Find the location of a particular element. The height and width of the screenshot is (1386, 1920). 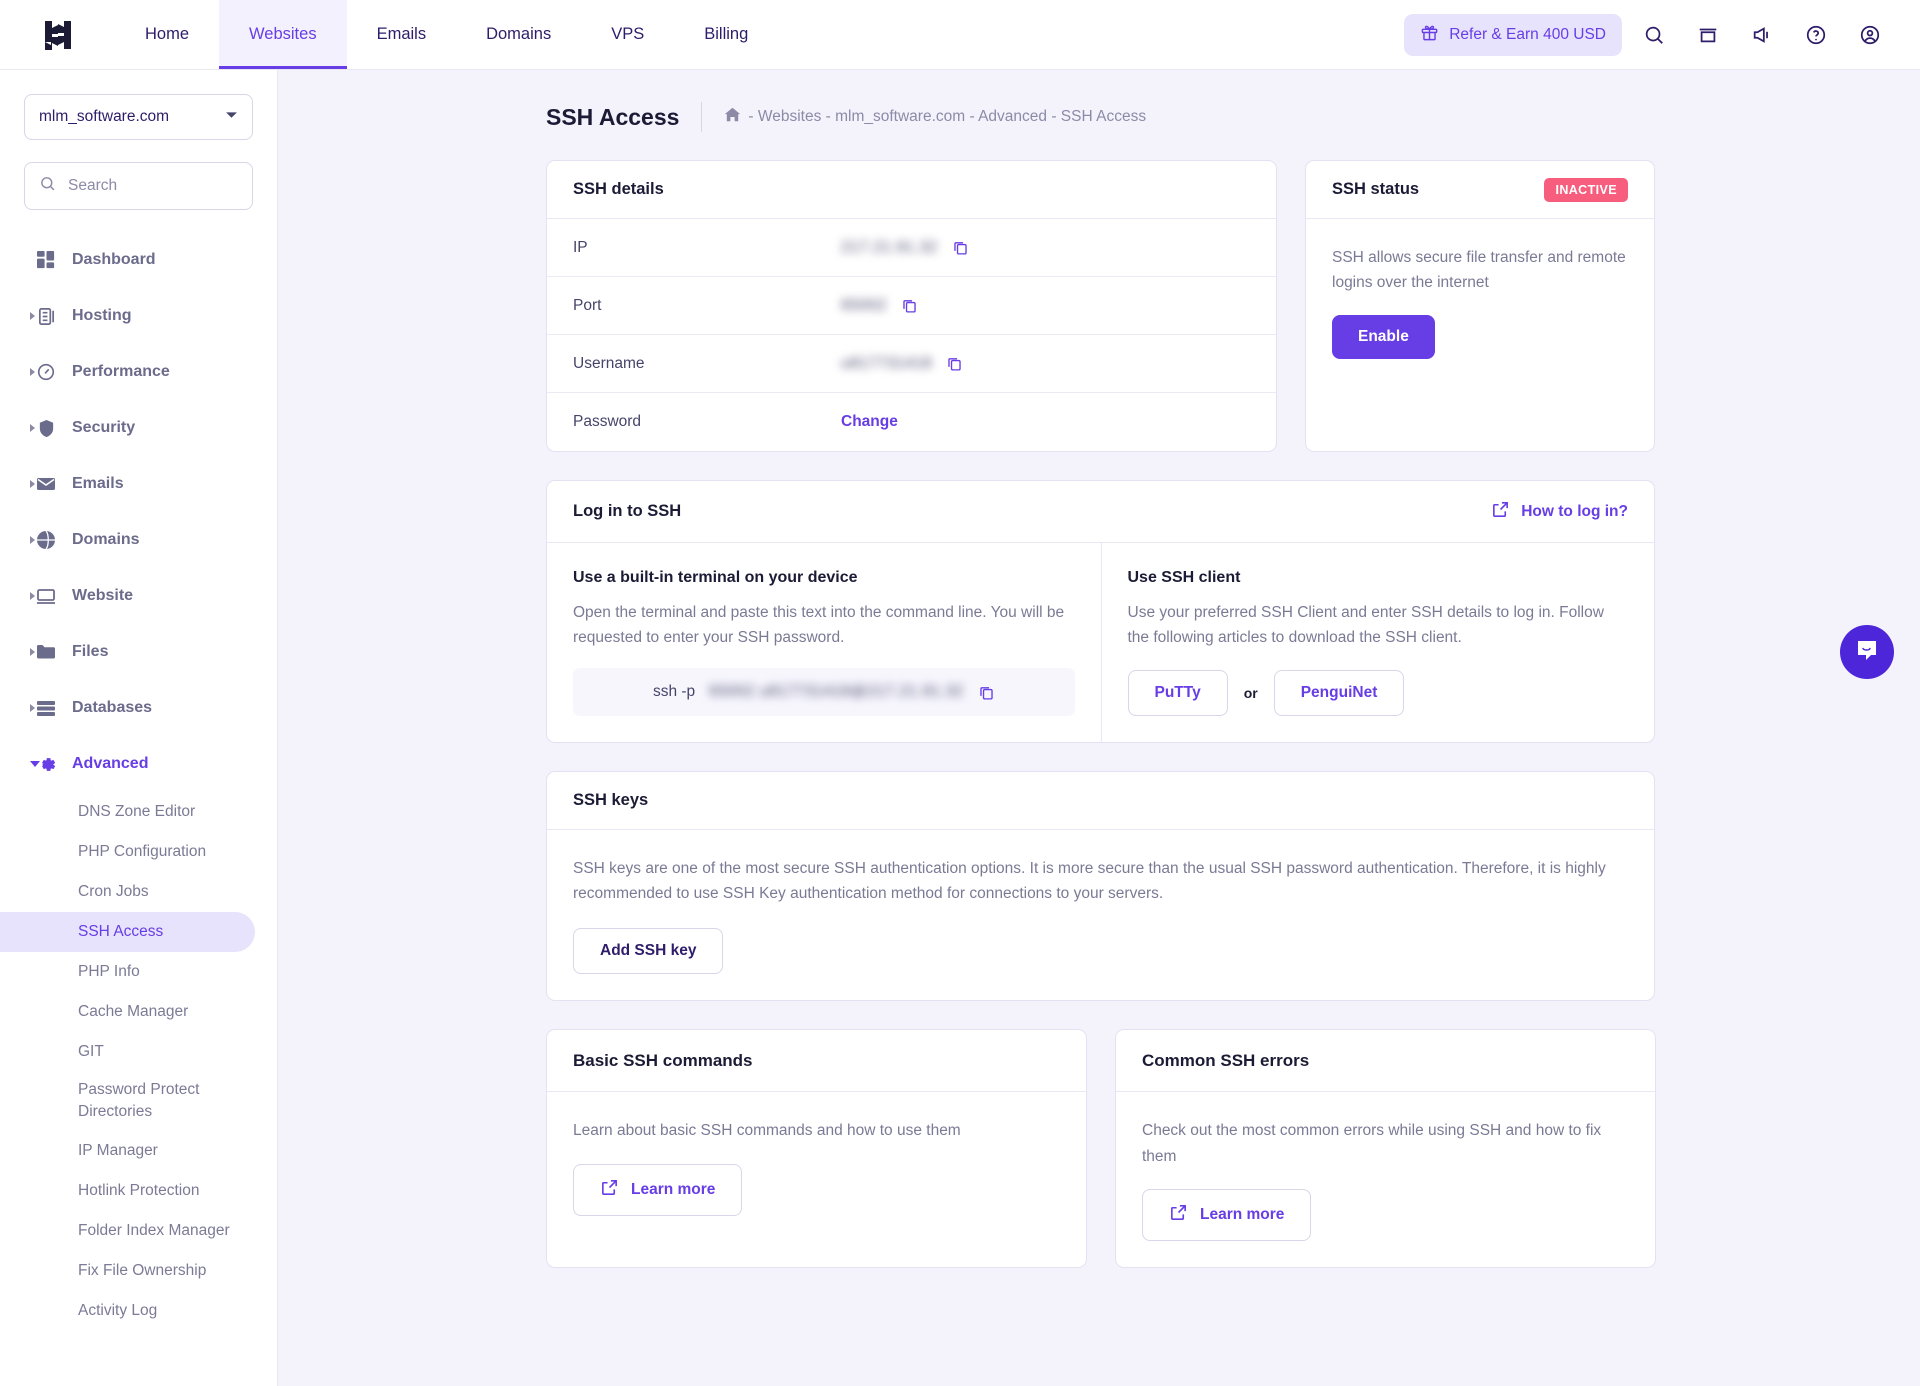

help-circle-icon is located at coordinates (1816, 35).